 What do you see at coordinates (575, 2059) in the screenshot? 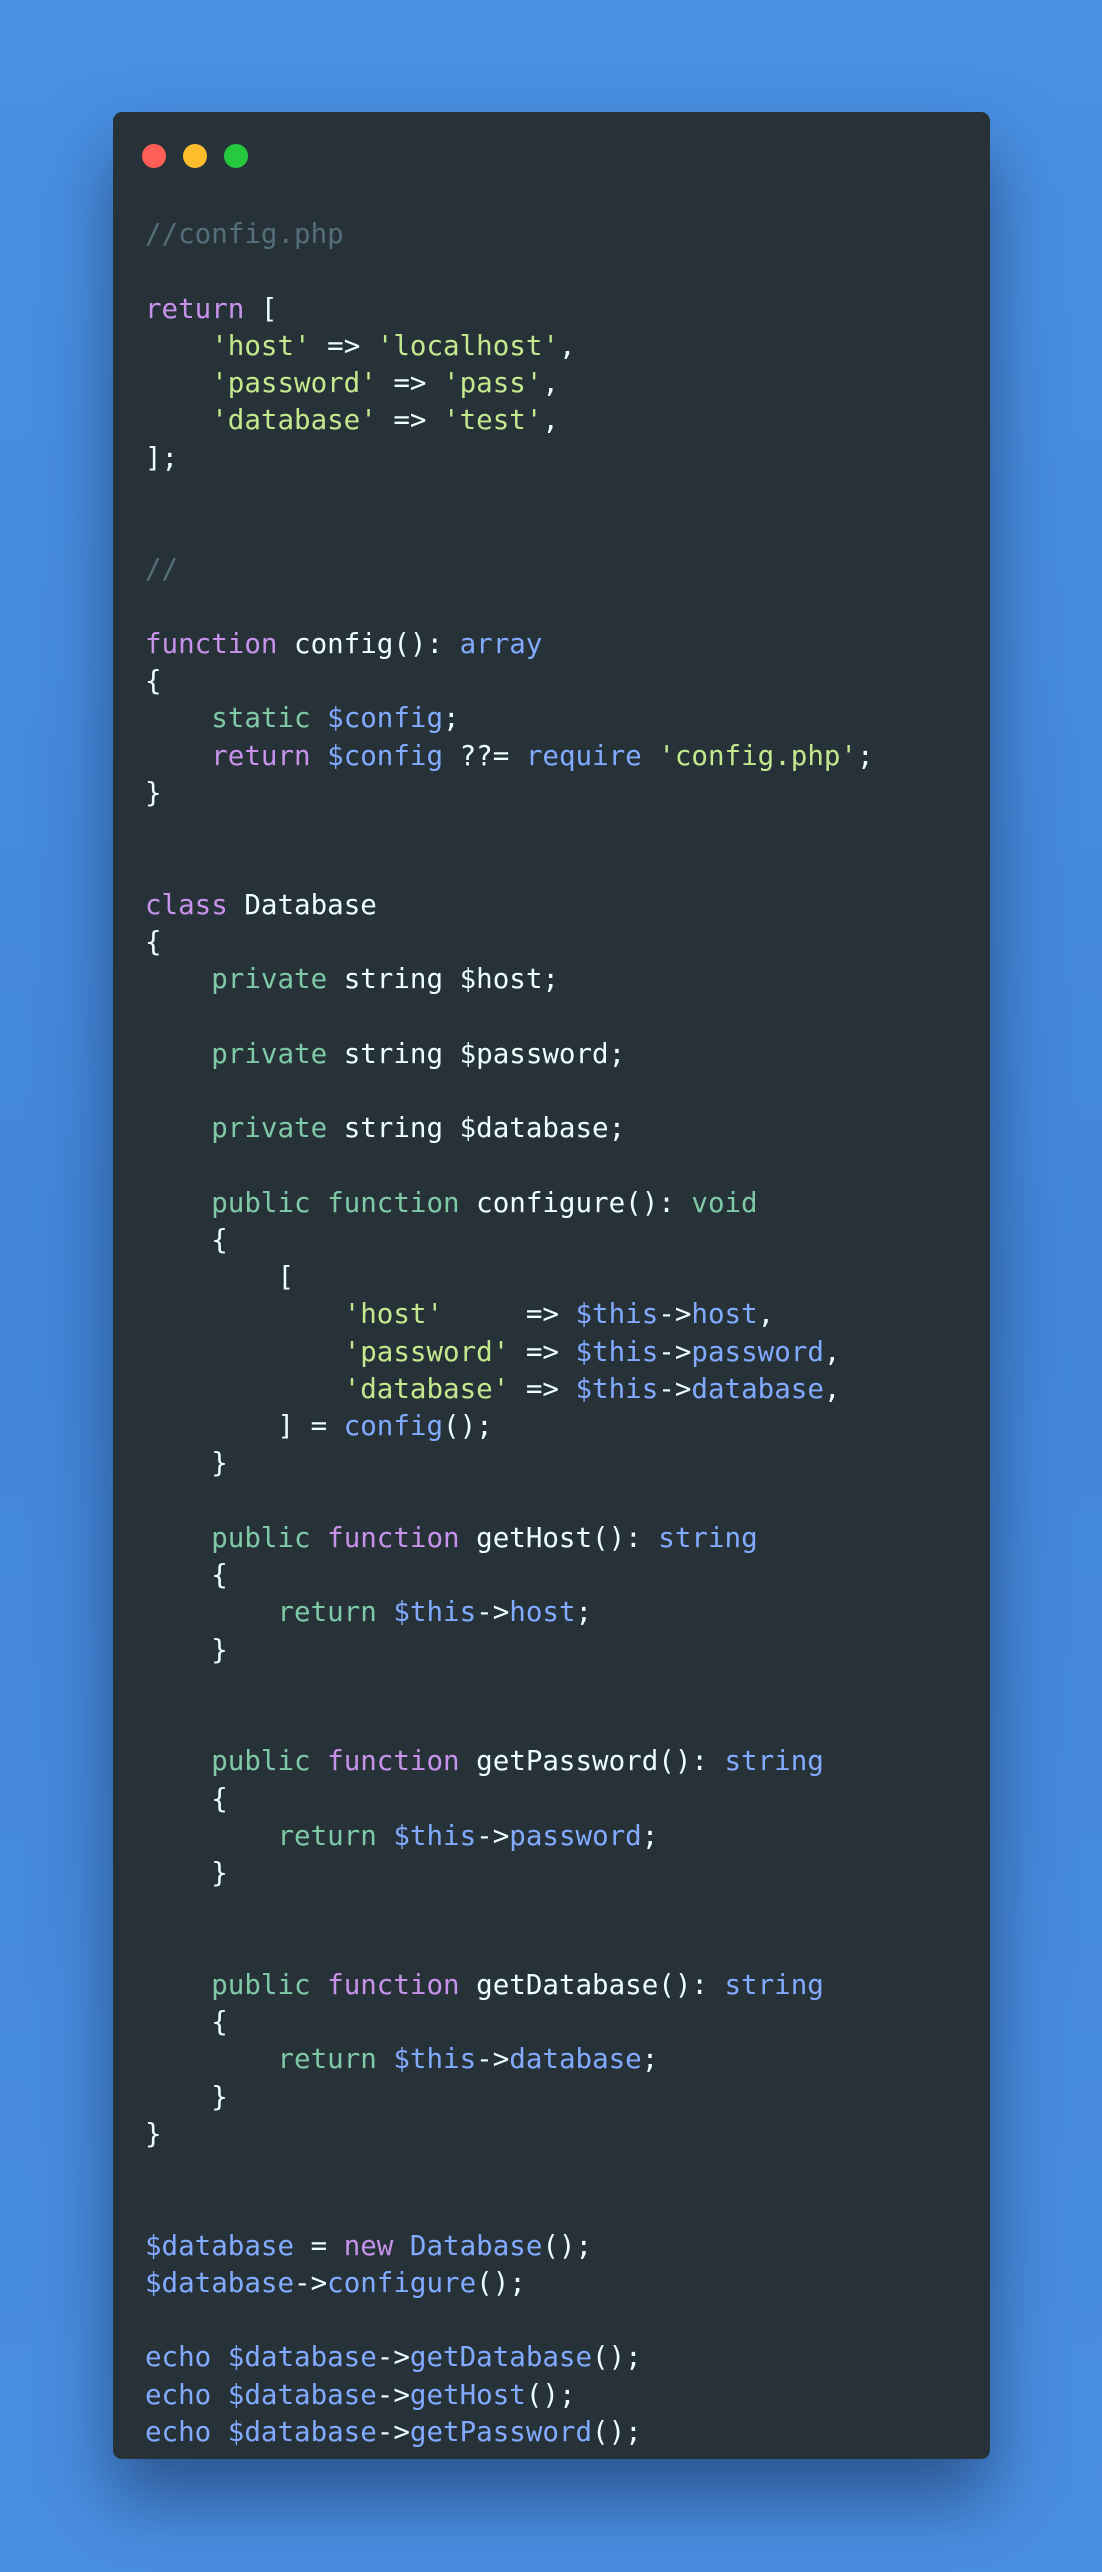
I see `identifier-token: database` at bounding box center [575, 2059].